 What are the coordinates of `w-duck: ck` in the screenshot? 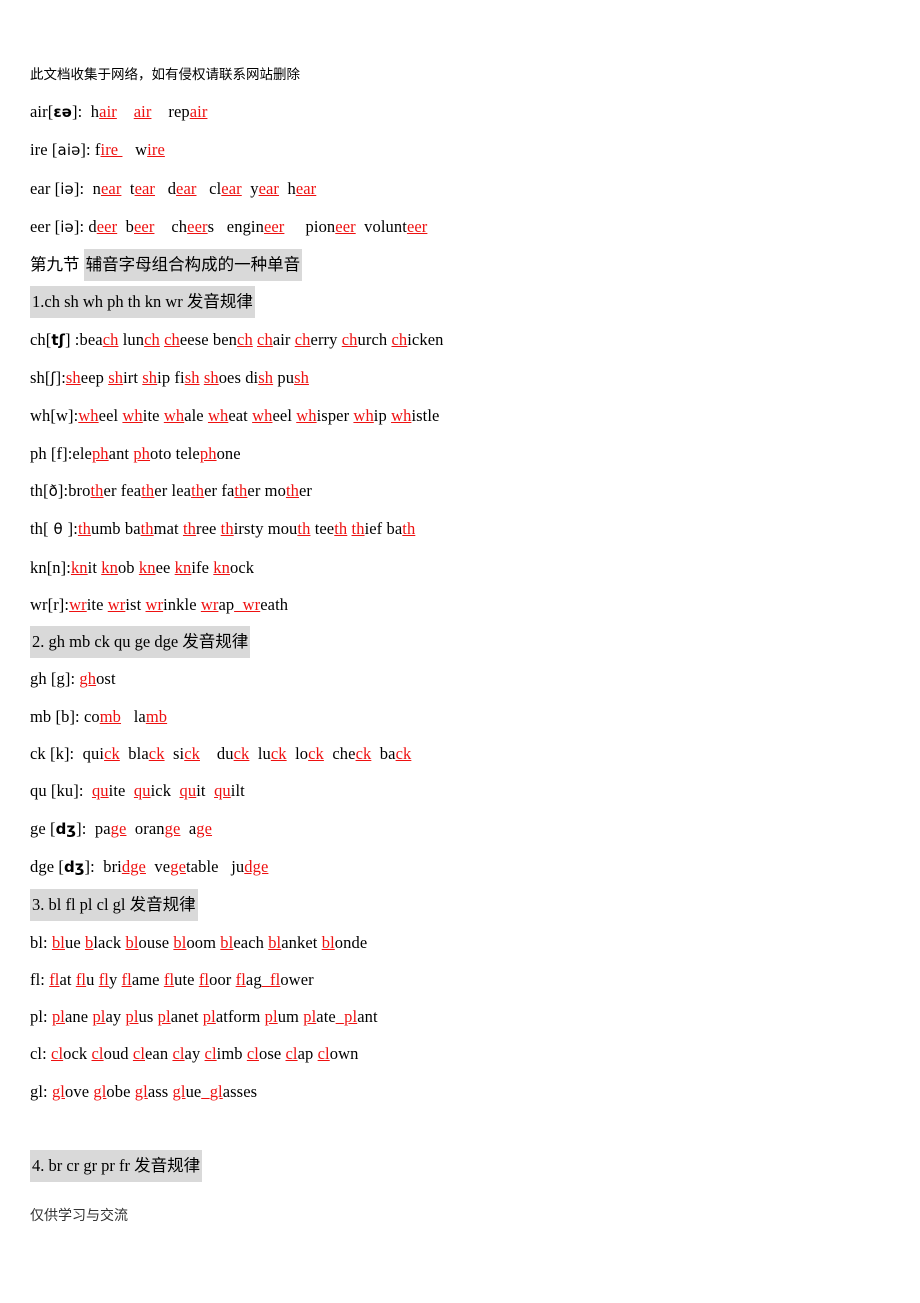 It's located at (241, 754).